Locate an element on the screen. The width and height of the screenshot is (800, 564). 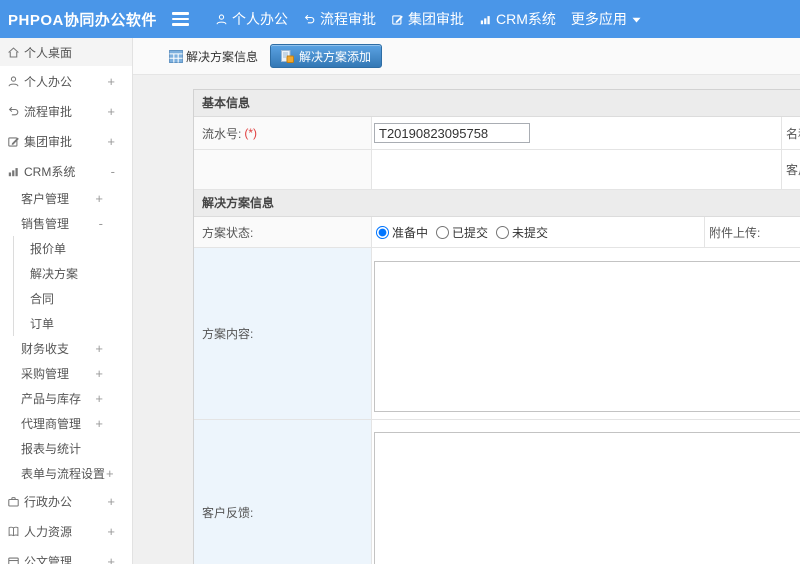
process-icon is located at coordinates (309, 19).